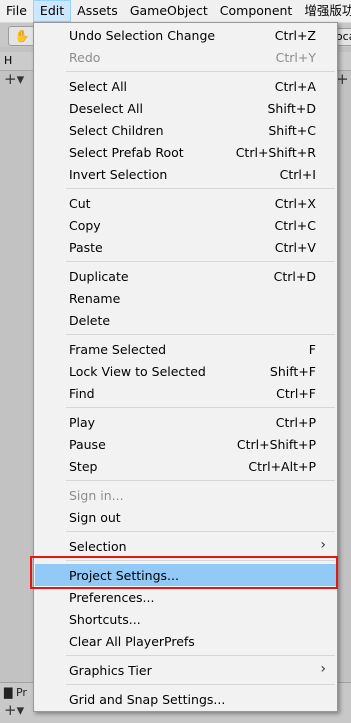 The height and width of the screenshot is (723, 351). I want to click on project-tab: ▇ Pr, so click(15, 692).